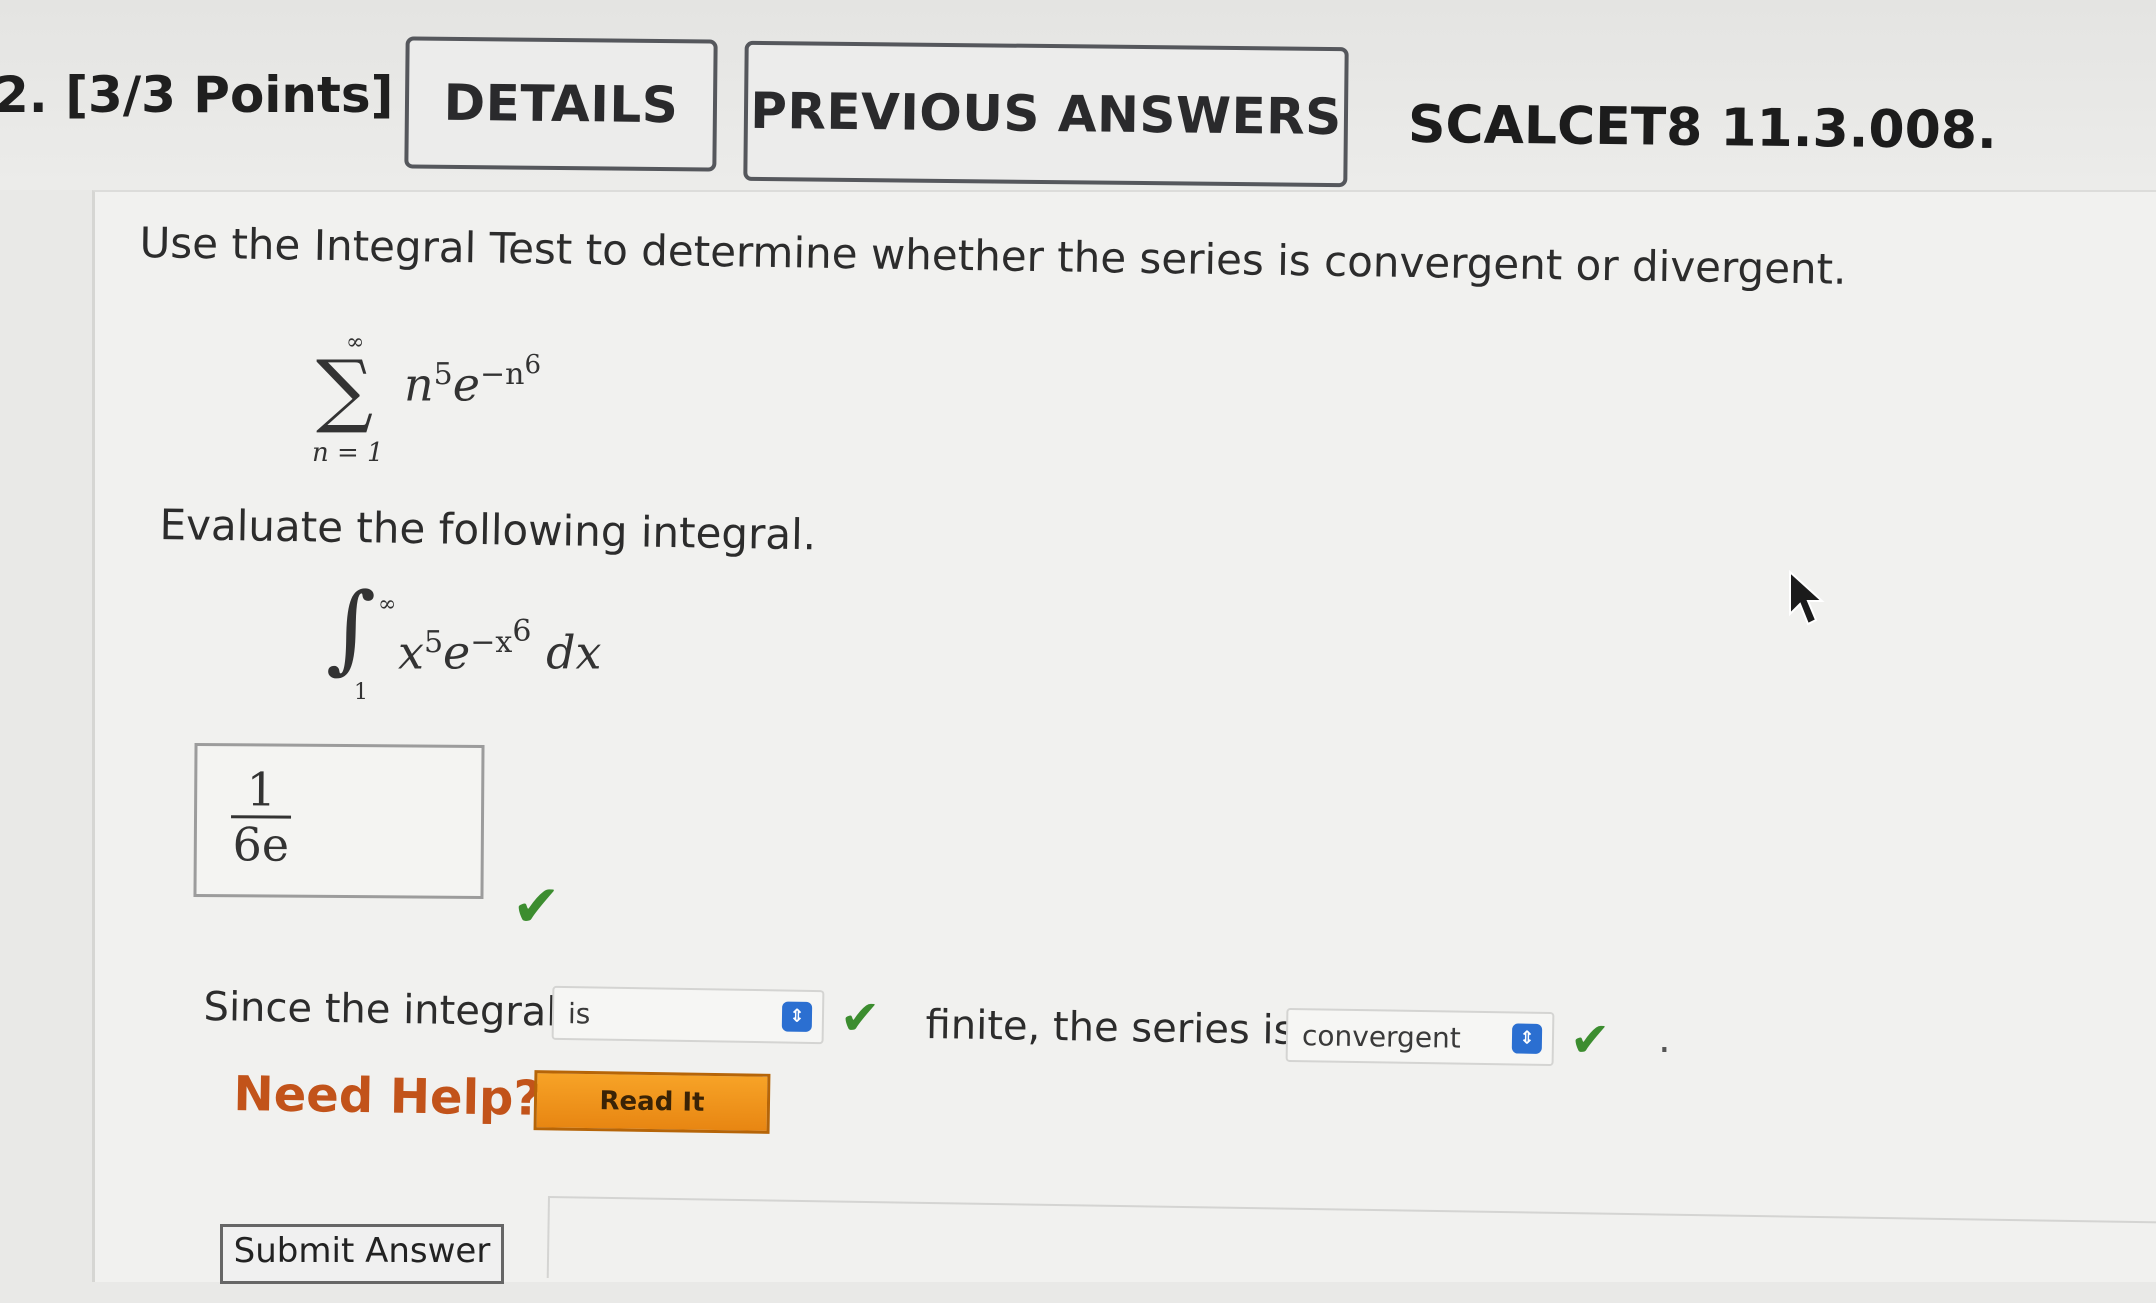 Image resolution: width=2156 pixels, height=1303 pixels. I want to click on series-expression: ∞ ∑ n = 1 n5e−n6, so click(458, 405).